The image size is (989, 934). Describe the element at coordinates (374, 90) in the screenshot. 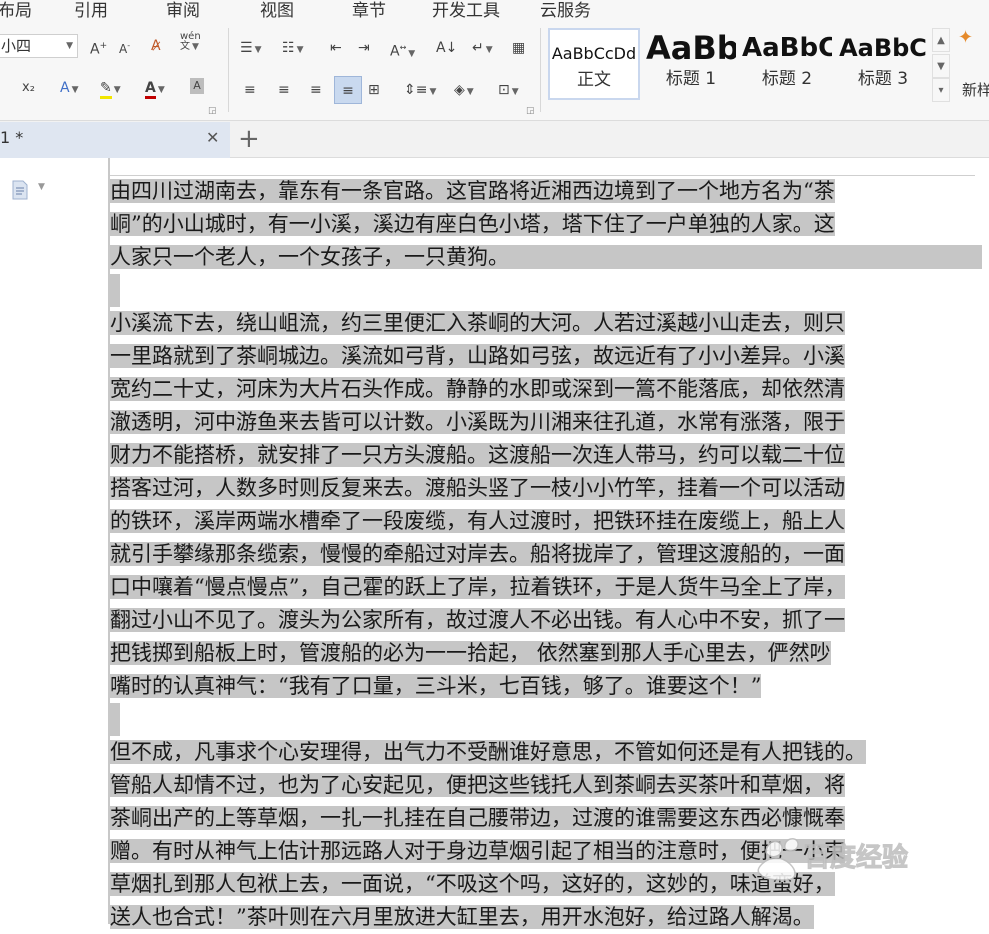

I see `distribute-align-icon: ⊞` at that location.